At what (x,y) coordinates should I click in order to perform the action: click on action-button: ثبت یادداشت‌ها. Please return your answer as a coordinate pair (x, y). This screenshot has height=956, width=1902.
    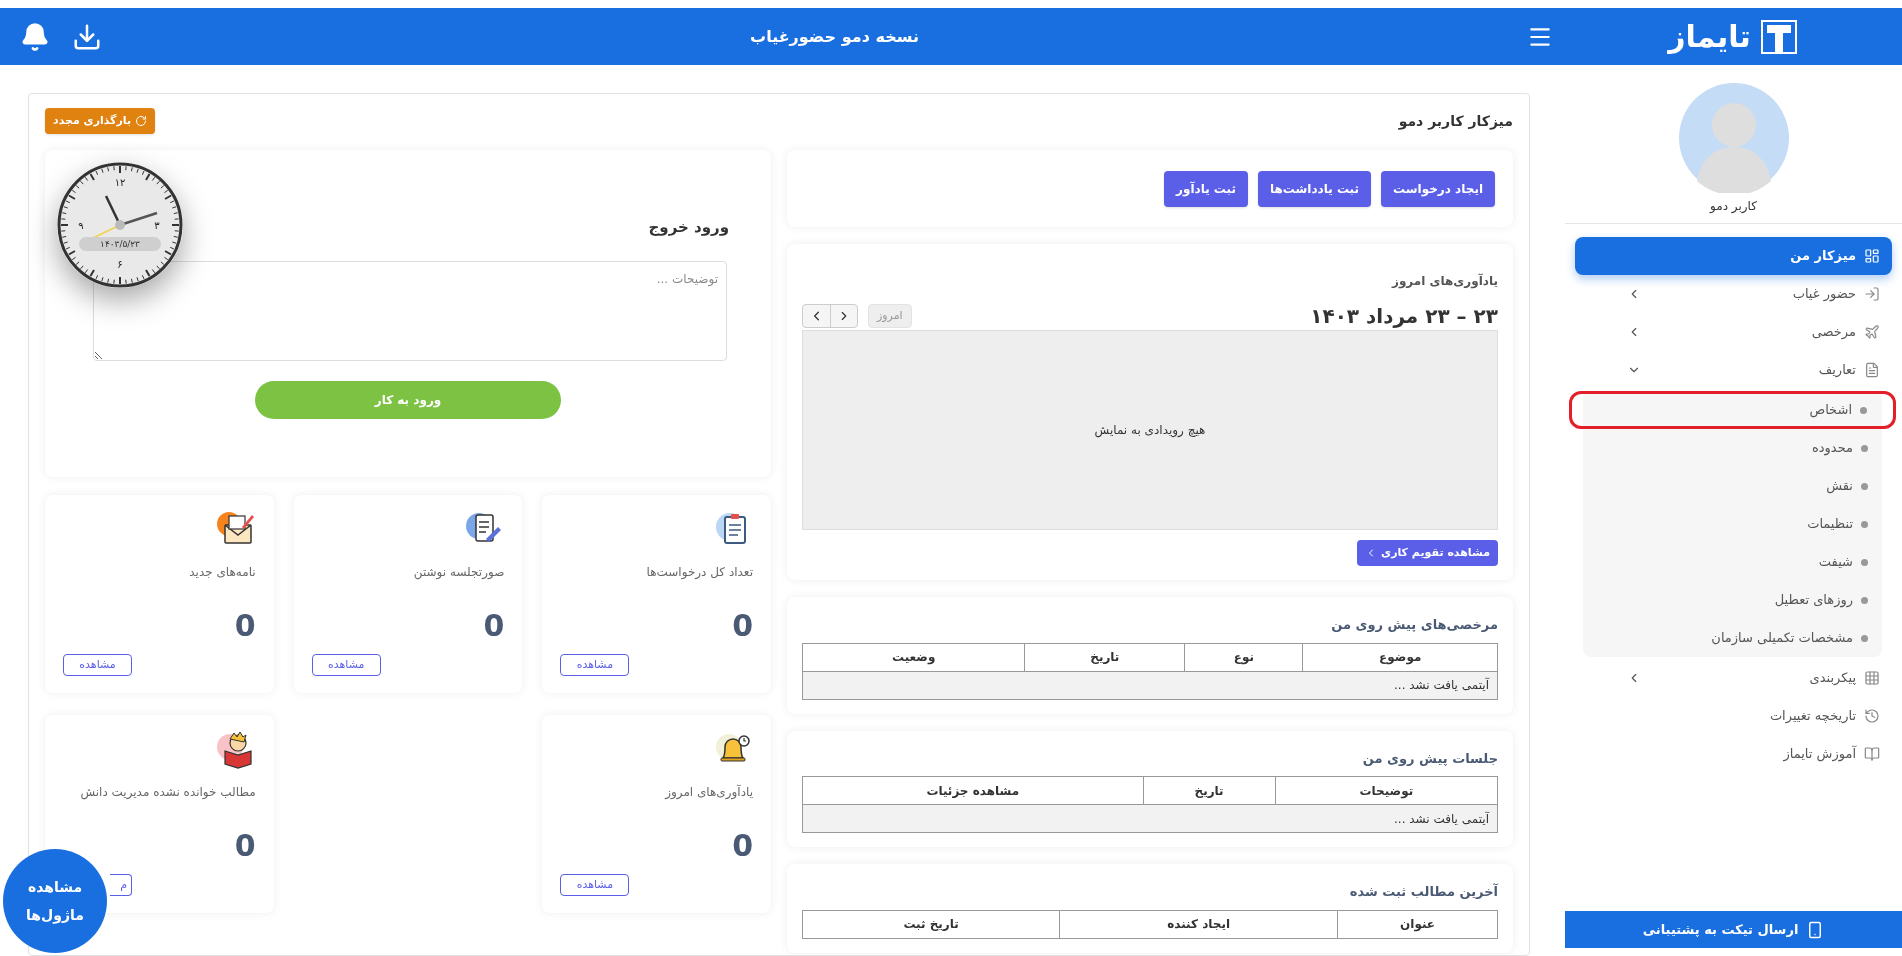
    Looking at the image, I should click on (1314, 188).